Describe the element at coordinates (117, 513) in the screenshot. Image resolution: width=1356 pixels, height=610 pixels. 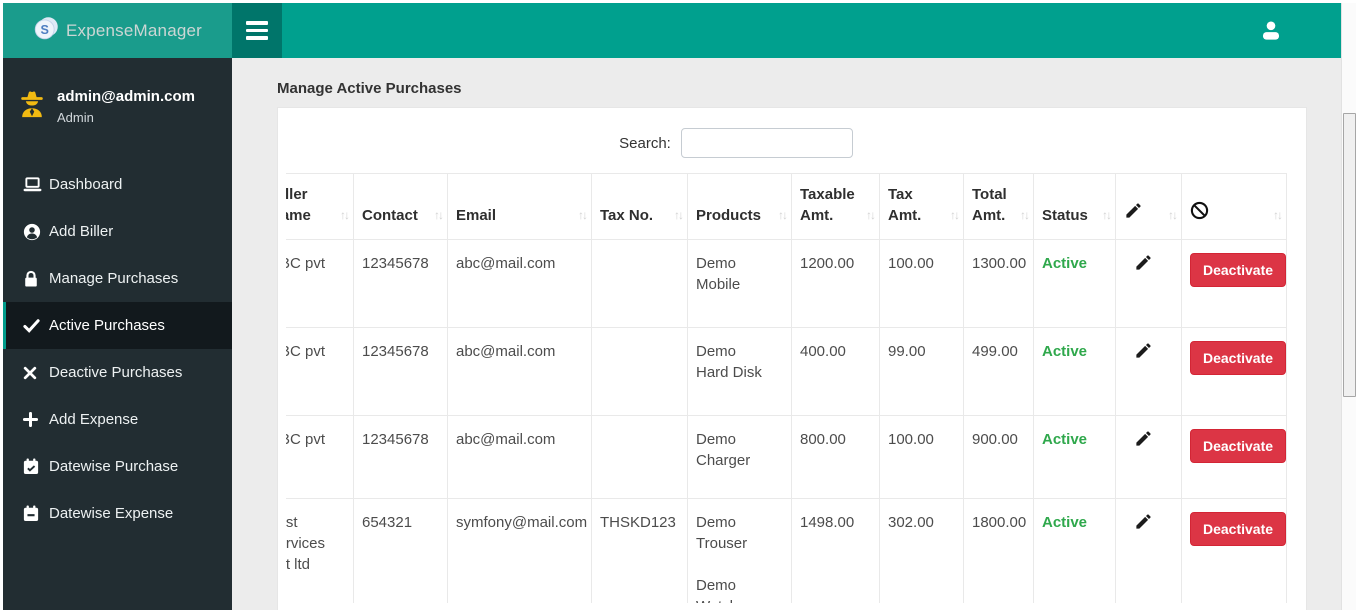
I see `sidebar-item-datewise-expense: Datewise Expense` at that location.